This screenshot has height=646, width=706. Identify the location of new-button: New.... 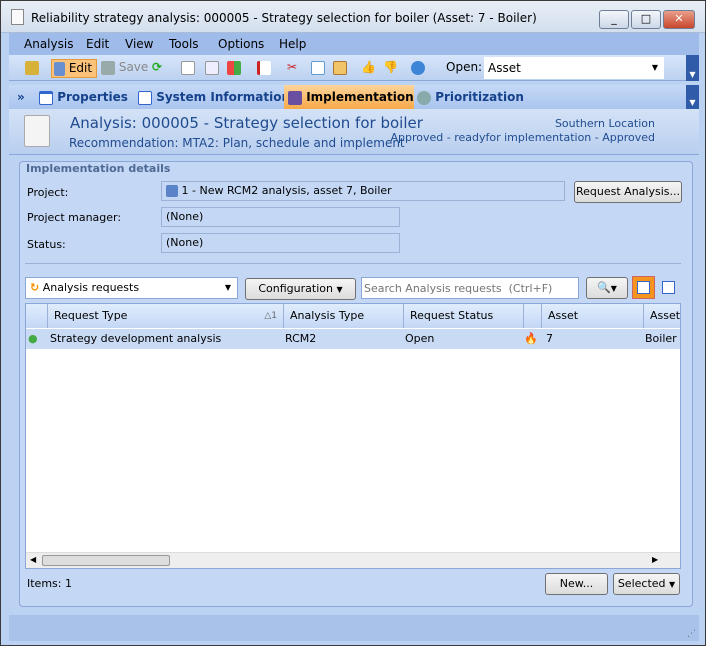
(576, 584).